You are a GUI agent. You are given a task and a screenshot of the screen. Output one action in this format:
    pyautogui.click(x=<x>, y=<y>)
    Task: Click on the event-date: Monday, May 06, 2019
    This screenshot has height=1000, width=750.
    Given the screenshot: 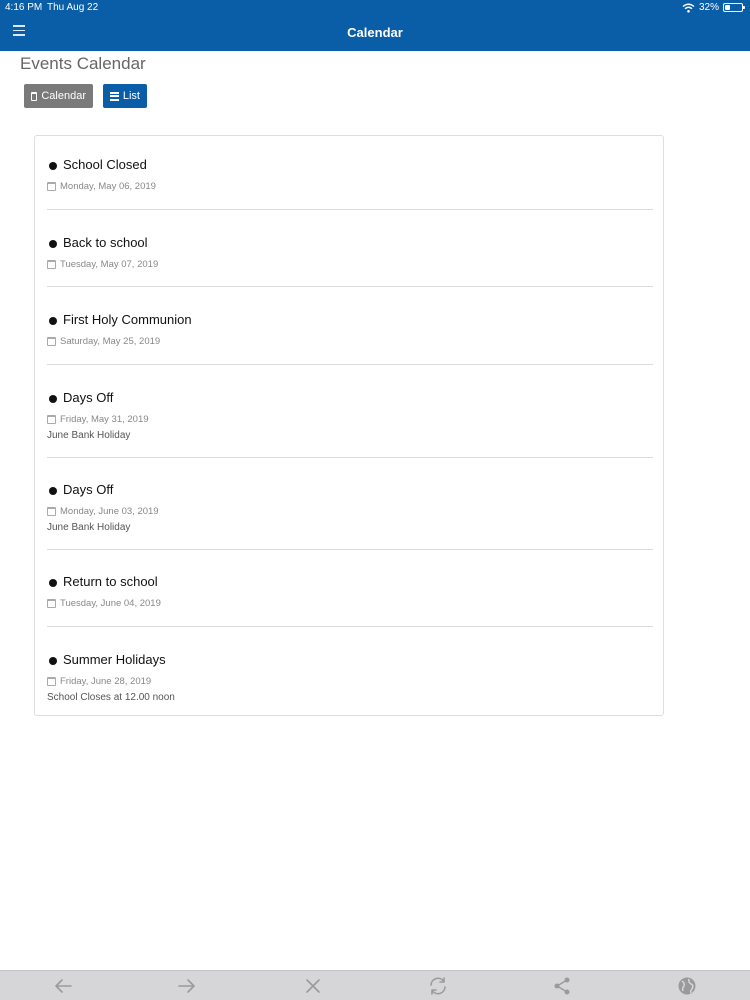 What is the action you would take?
    pyautogui.click(x=108, y=186)
    